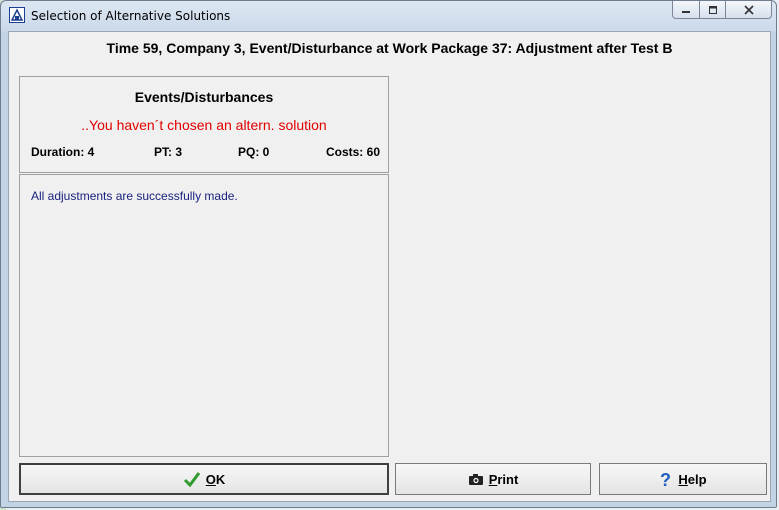 The image size is (779, 510). I want to click on costs-value: Costs: 60, so click(352, 152).